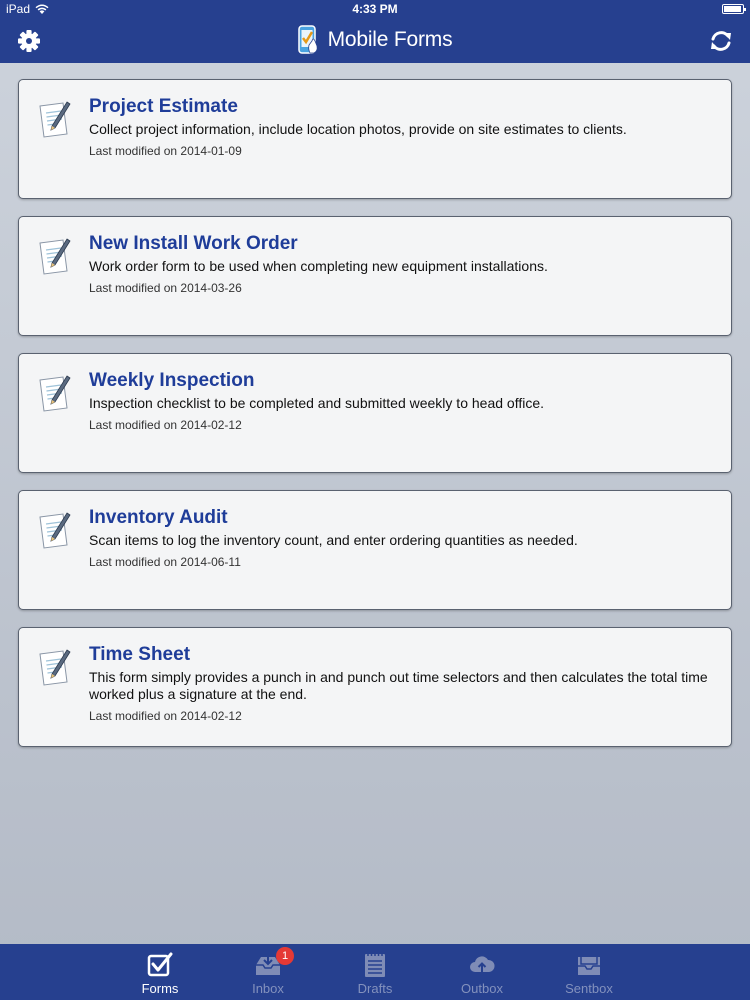 The height and width of the screenshot is (1000, 750). I want to click on tab-label: Inbox, so click(268, 988).